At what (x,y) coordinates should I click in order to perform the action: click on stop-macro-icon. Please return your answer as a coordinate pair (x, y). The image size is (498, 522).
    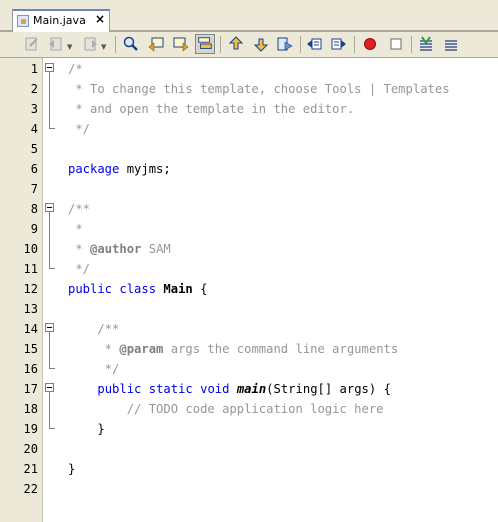
    Looking at the image, I should click on (396, 44).